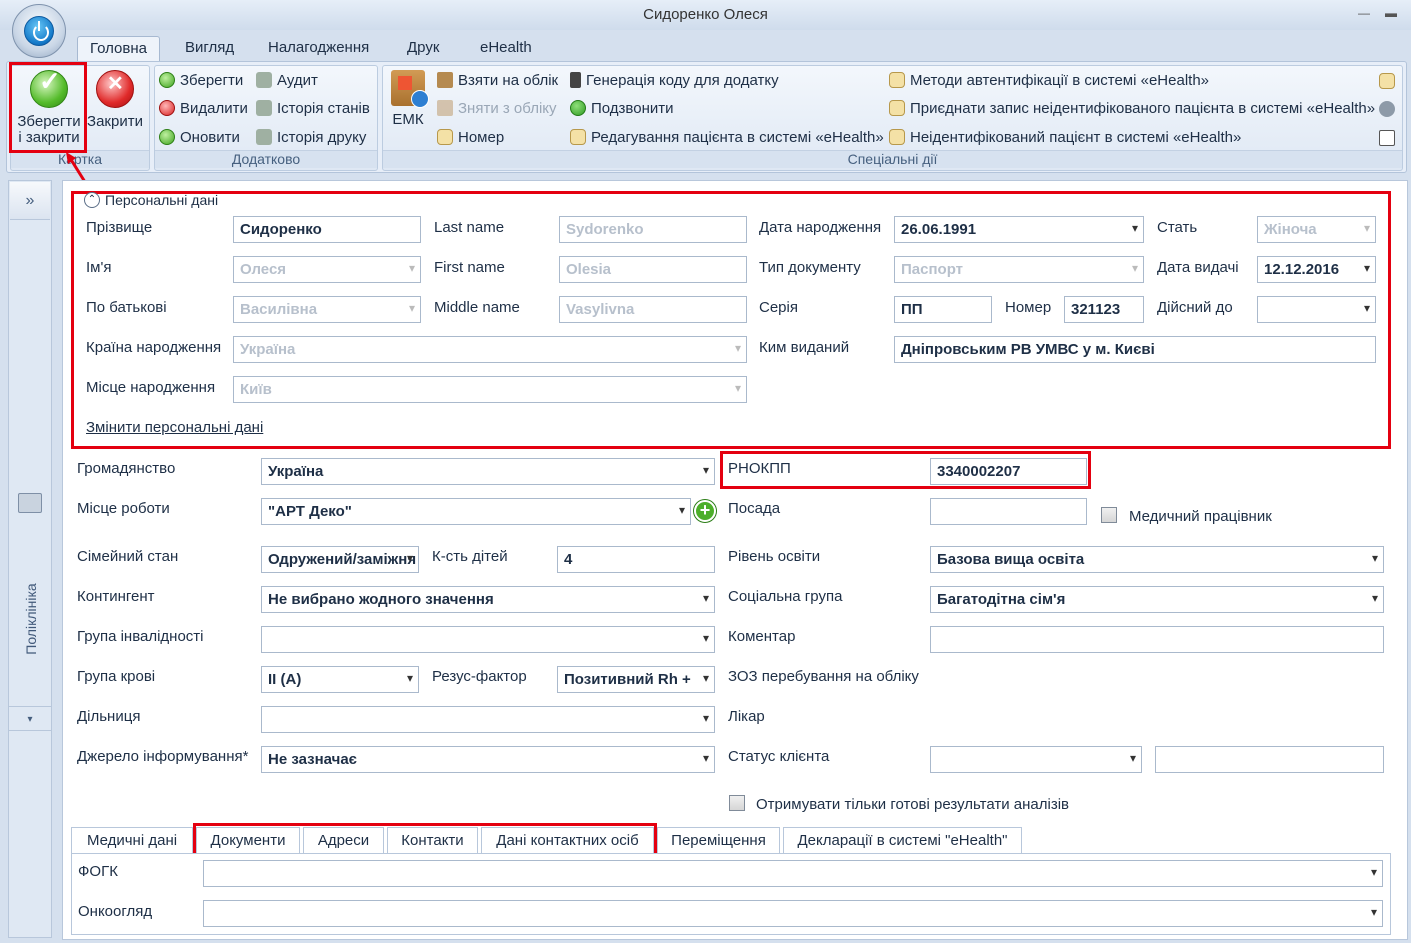 This screenshot has width=1411, height=943. I want to click on medical-record-icon, so click(410, 89).